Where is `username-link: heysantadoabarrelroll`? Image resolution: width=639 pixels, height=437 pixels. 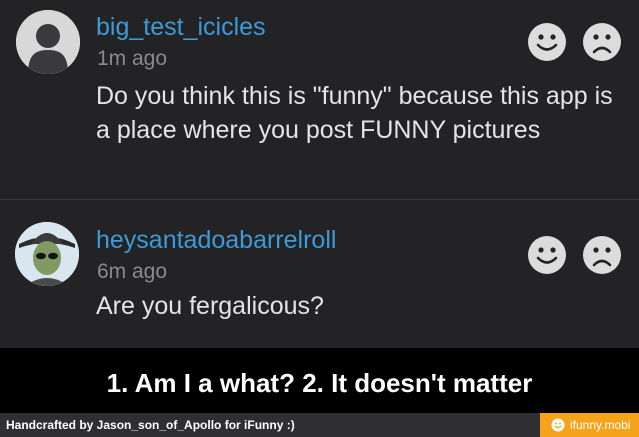 username-link: heysantadoabarrelroll is located at coordinates (216, 240).